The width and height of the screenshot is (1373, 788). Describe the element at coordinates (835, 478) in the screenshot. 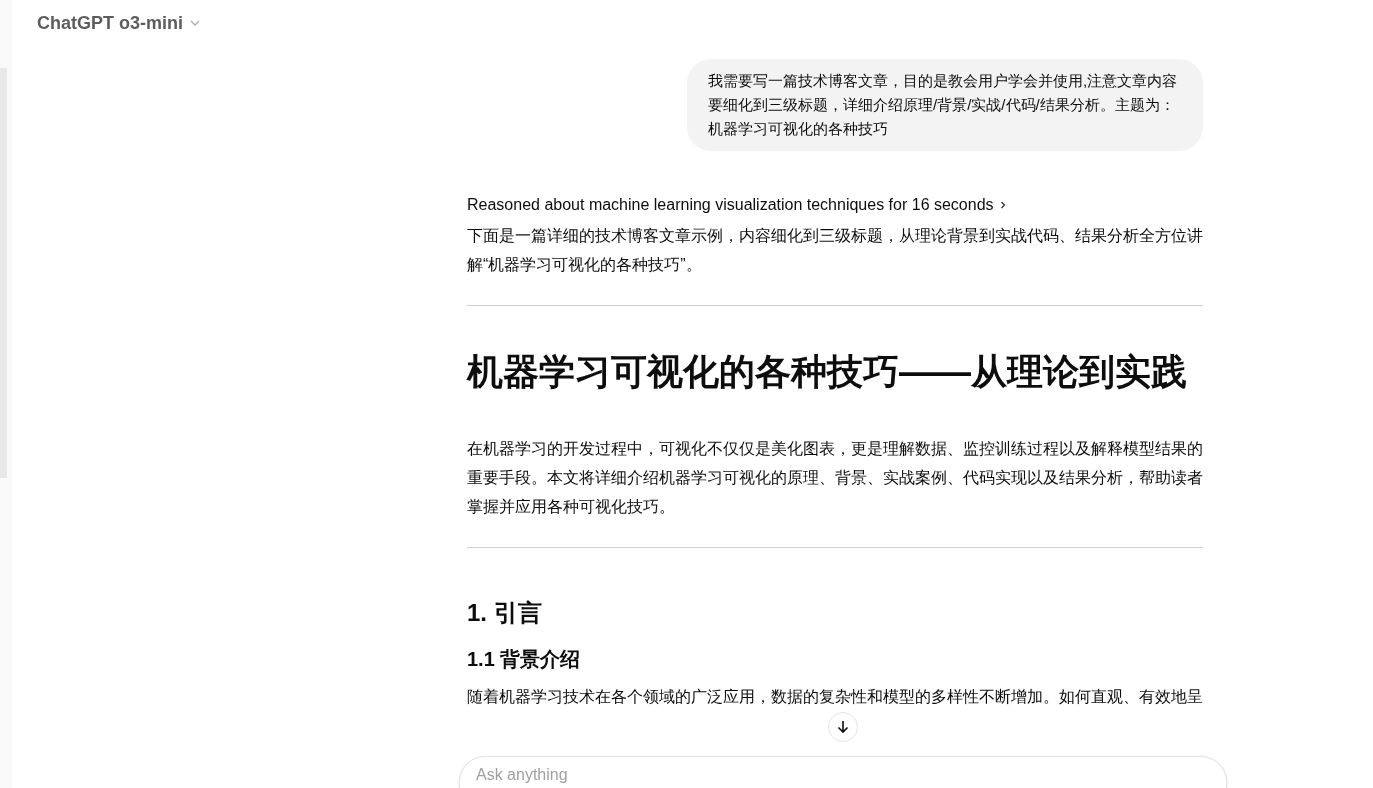

I see `paragraph: 在机器学习的开发过程中，可视化不仅仅是美化图表，更是理解数据、监控训练过程以及解释模型结果的重要手段。本文将详细介绍机器学习可视化的原理、背景、实战案例、代码实现以及结果分析，帮助读者掌握并应用各种可视化技巧。` at that location.